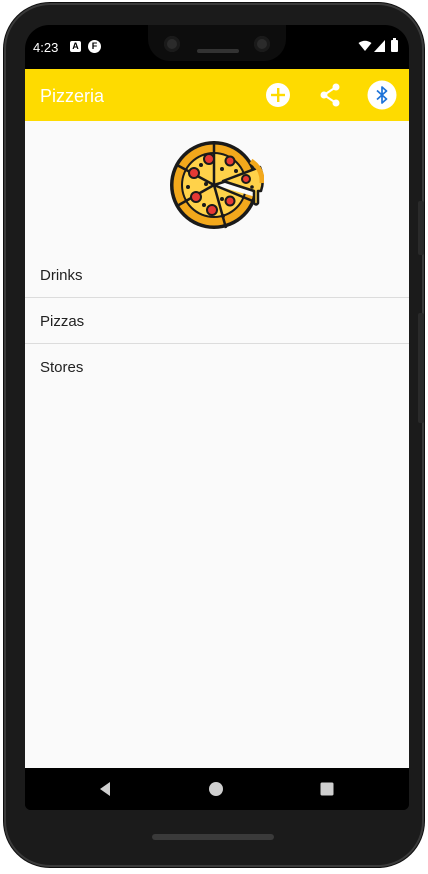 This screenshot has height=874, width=428. I want to click on camera-notch, so click(217, 43).